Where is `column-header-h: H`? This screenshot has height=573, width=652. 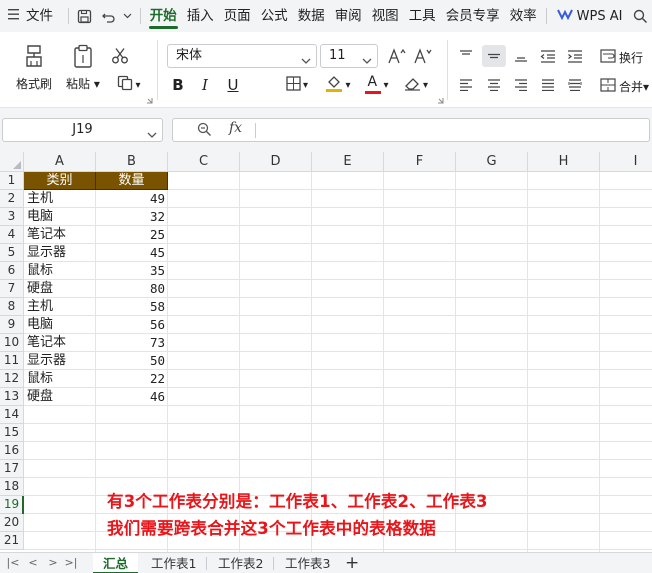
column-header-h: H is located at coordinates (564, 162).